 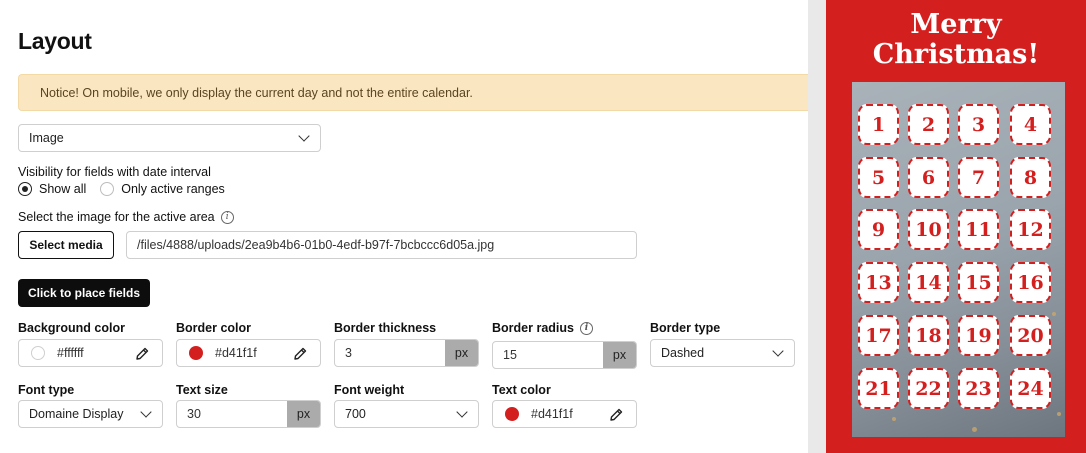 What do you see at coordinates (70, 353) in the screenshot?
I see `background-color-value: #ffffff` at bounding box center [70, 353].